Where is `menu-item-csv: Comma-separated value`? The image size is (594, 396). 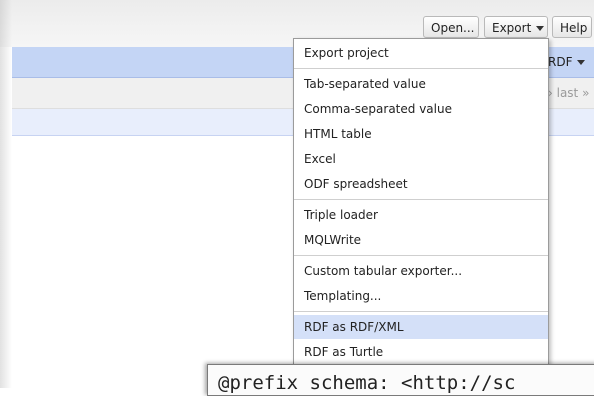
menu-item-csv: Comma-separated value is located at coordinates (421, 109).